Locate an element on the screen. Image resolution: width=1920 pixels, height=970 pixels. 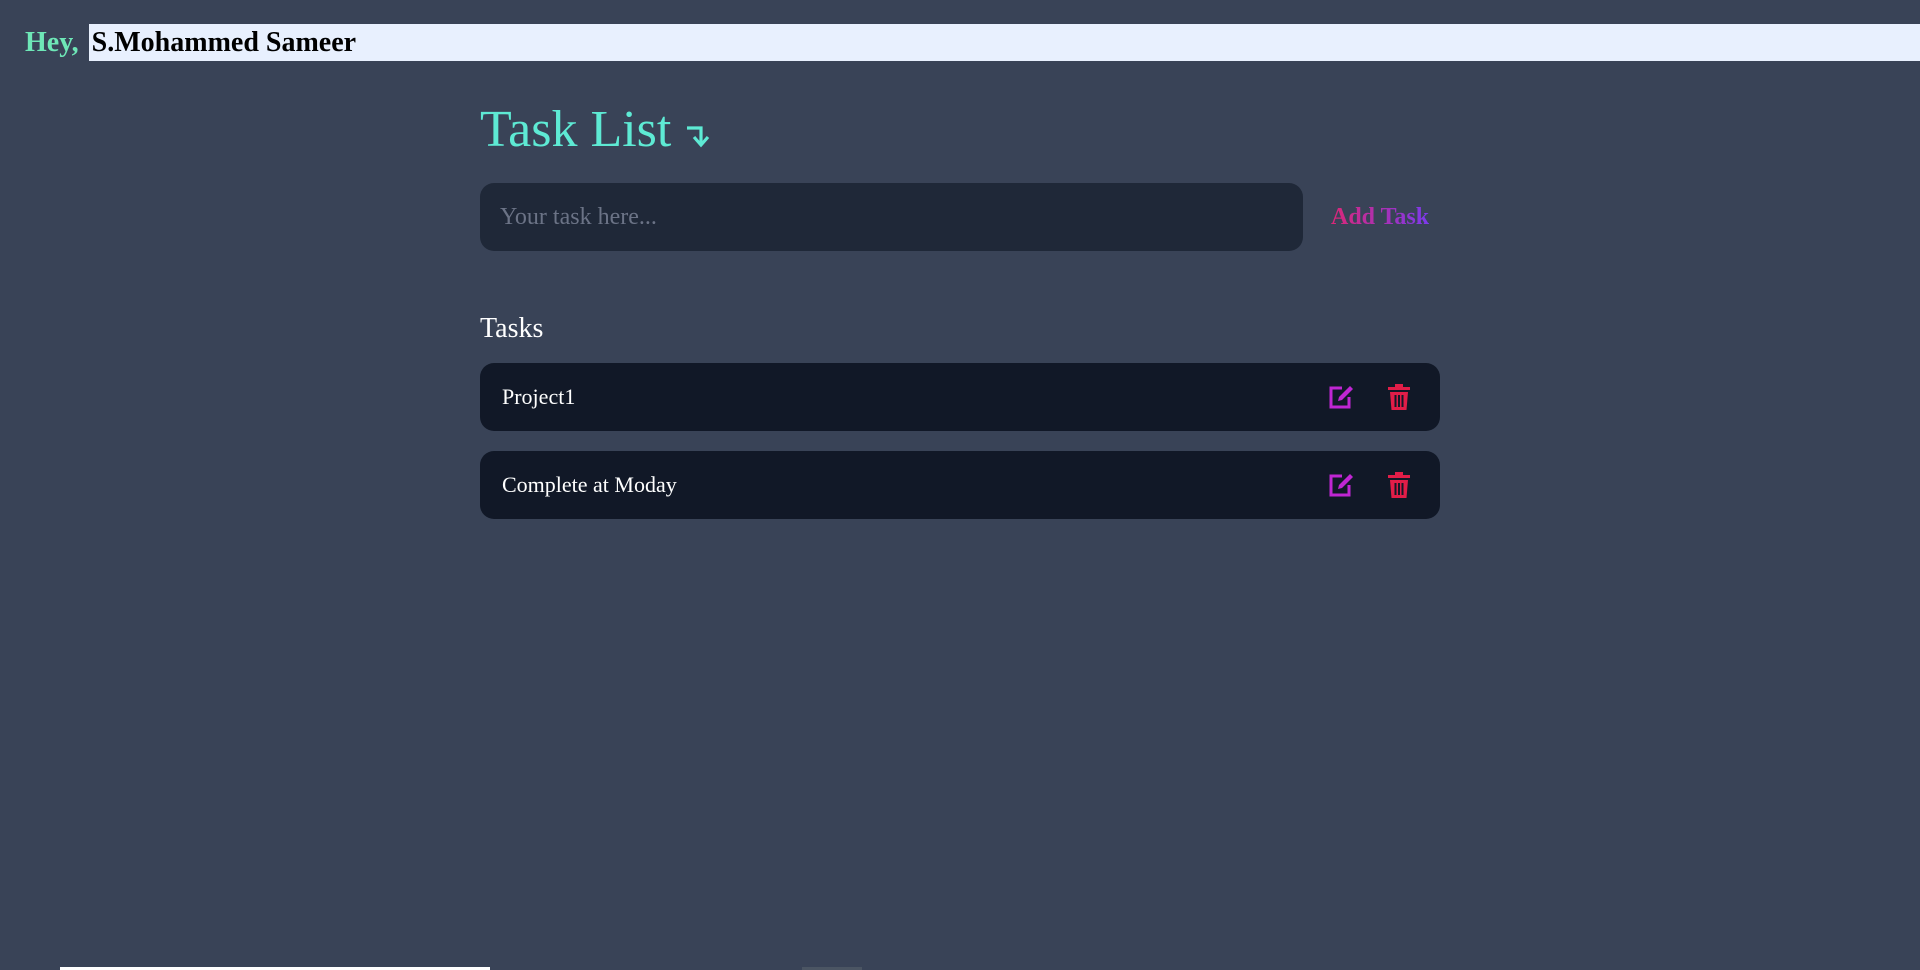
add-task-form: Add Task is located at coordinates (960, 217).